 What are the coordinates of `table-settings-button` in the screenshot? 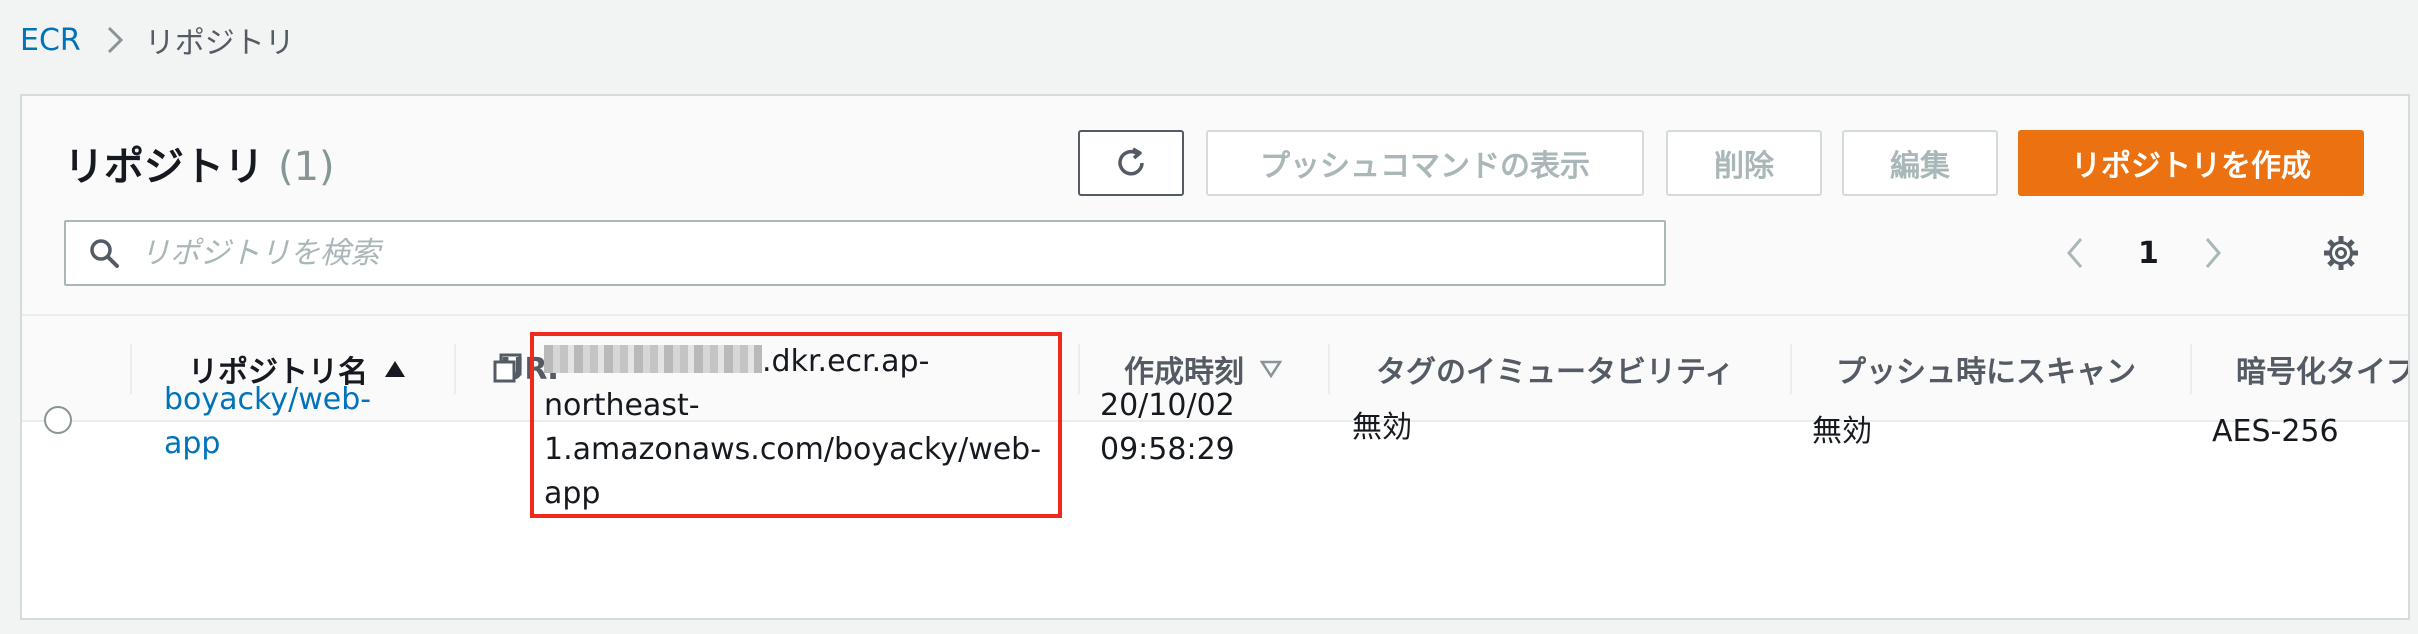 It's located at (2341, 253).